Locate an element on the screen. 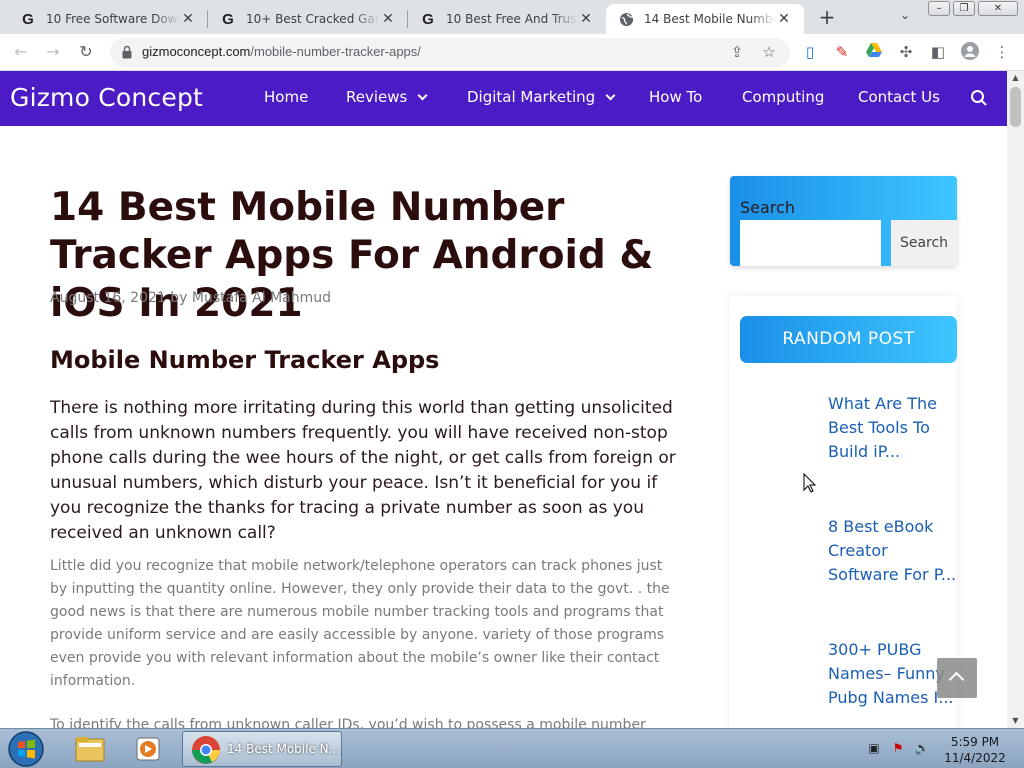 The image size is (1024, 768). nav-label: Contact Us is located at coordinates (899, 97).